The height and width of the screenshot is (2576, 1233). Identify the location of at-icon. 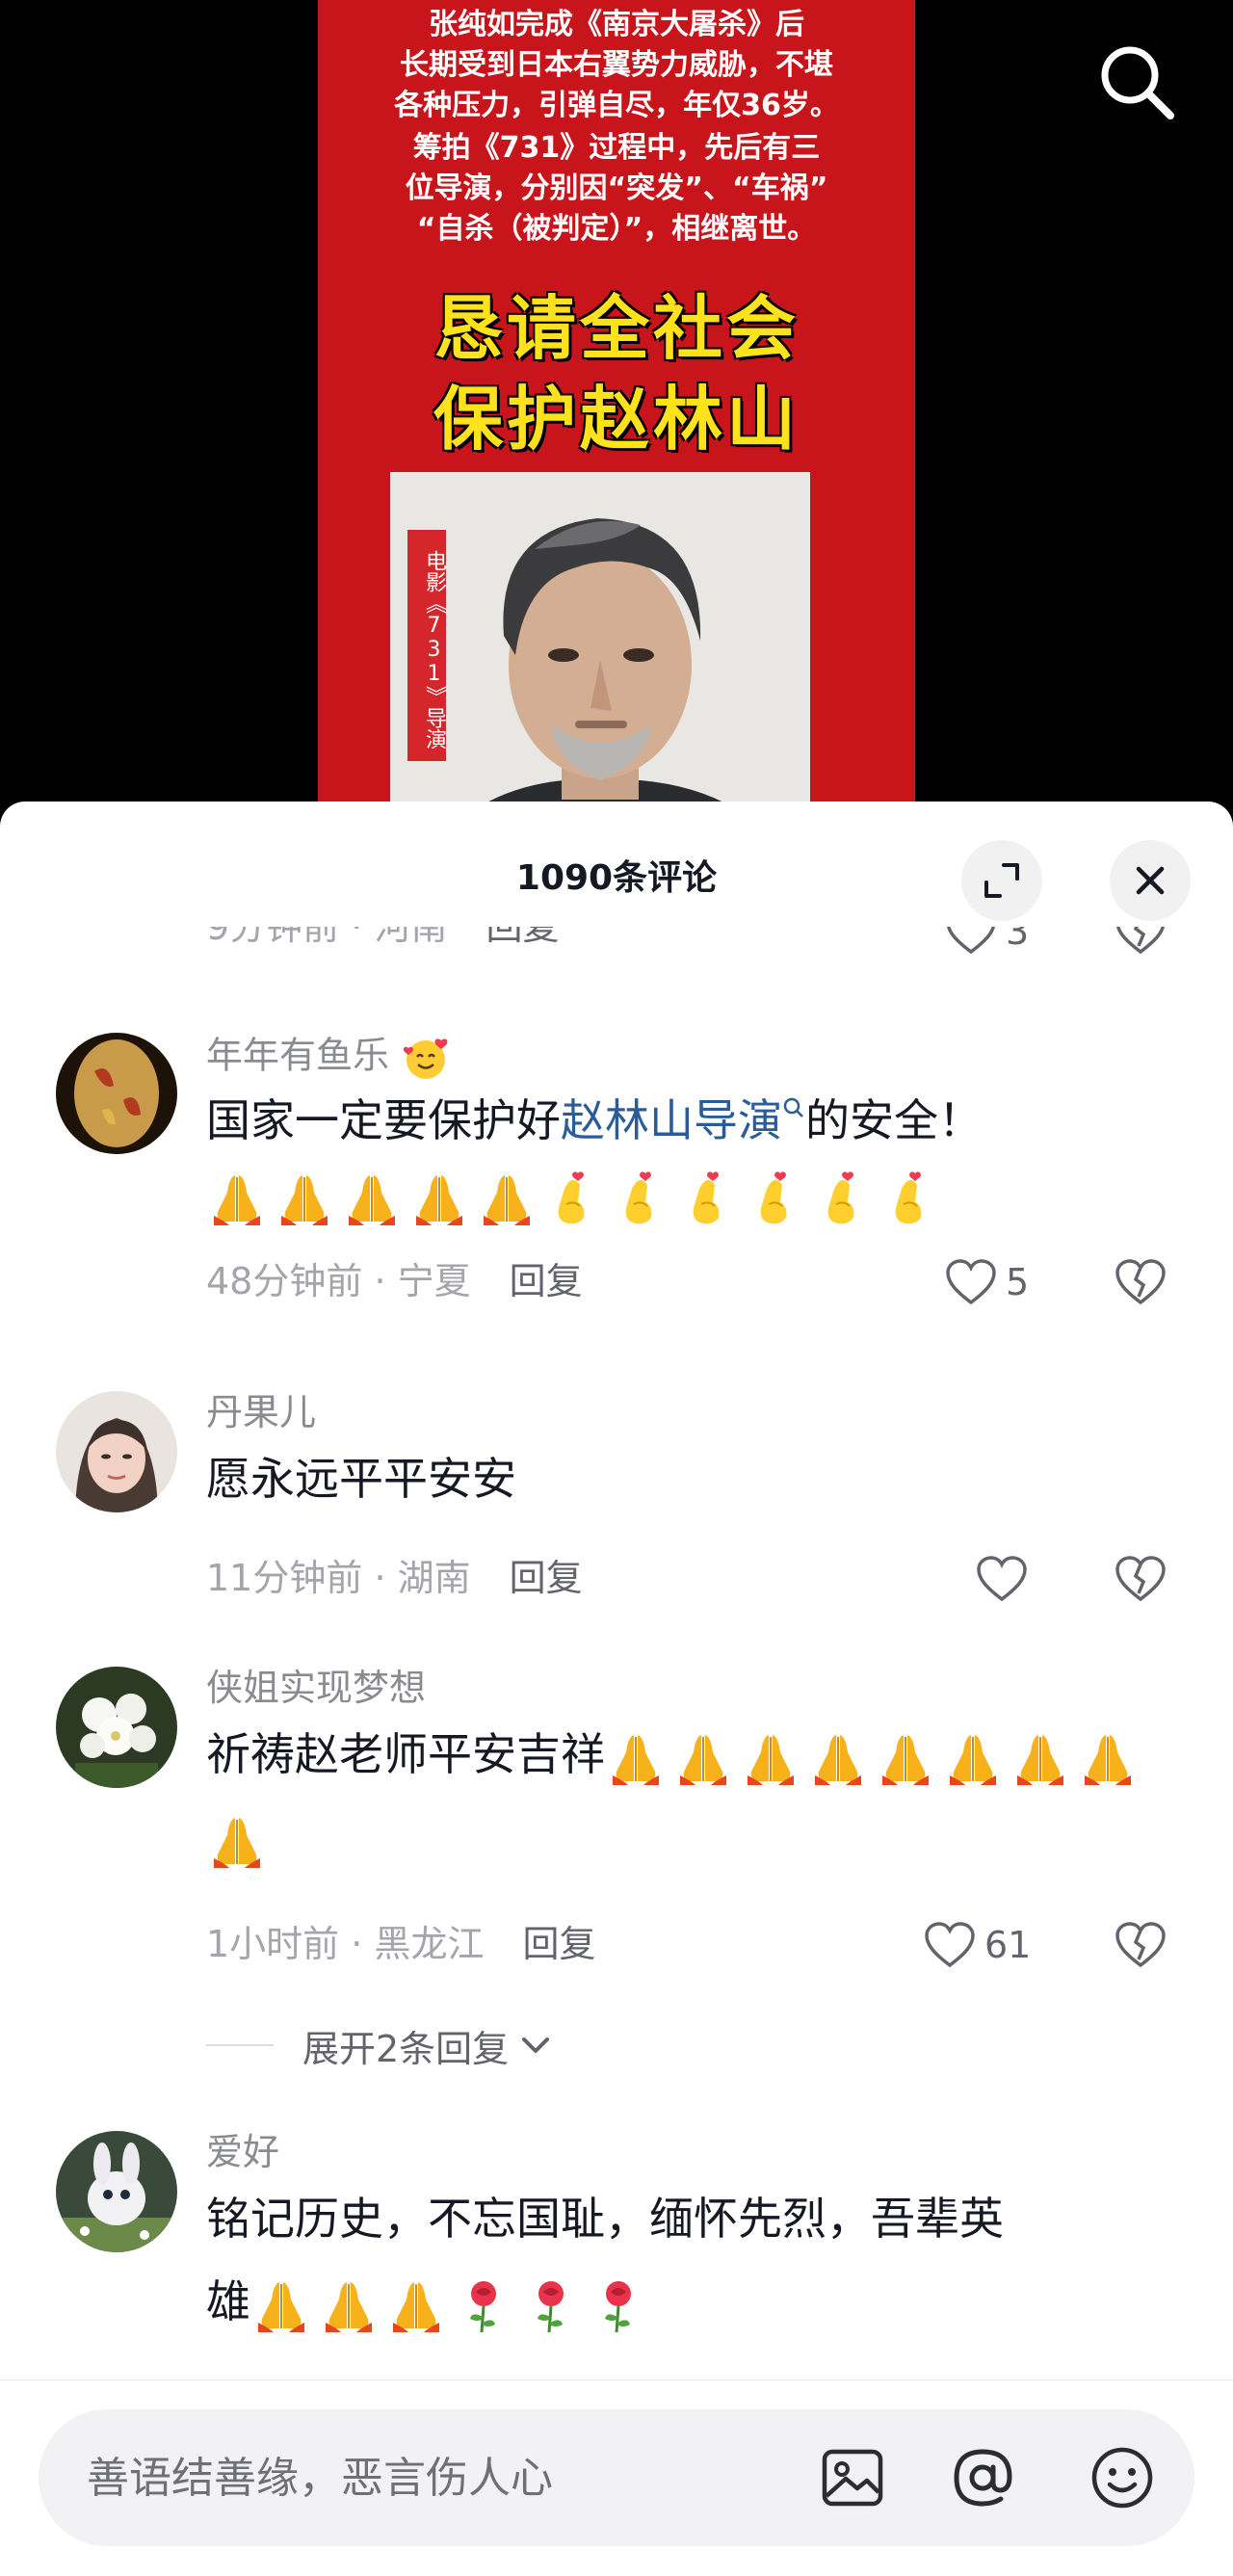
(983, 2478).